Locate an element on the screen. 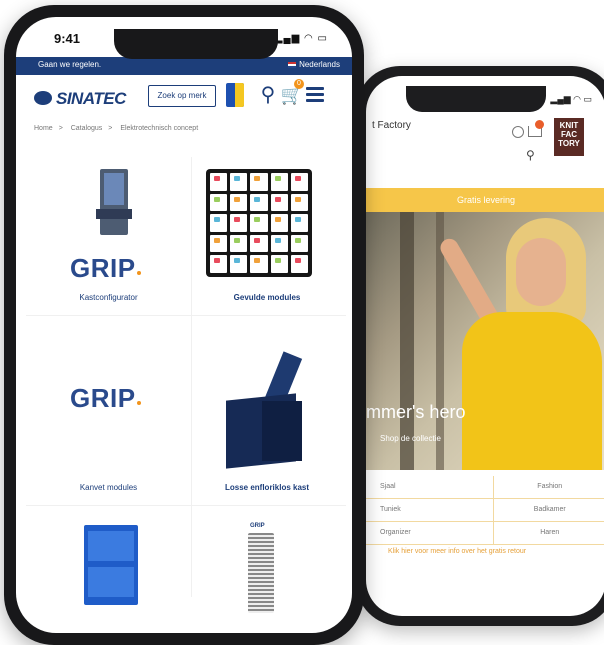 Image resolution: width=604 pixels, height=645 pixels. site-brand: t Factory is located at coordinates (391, 125).